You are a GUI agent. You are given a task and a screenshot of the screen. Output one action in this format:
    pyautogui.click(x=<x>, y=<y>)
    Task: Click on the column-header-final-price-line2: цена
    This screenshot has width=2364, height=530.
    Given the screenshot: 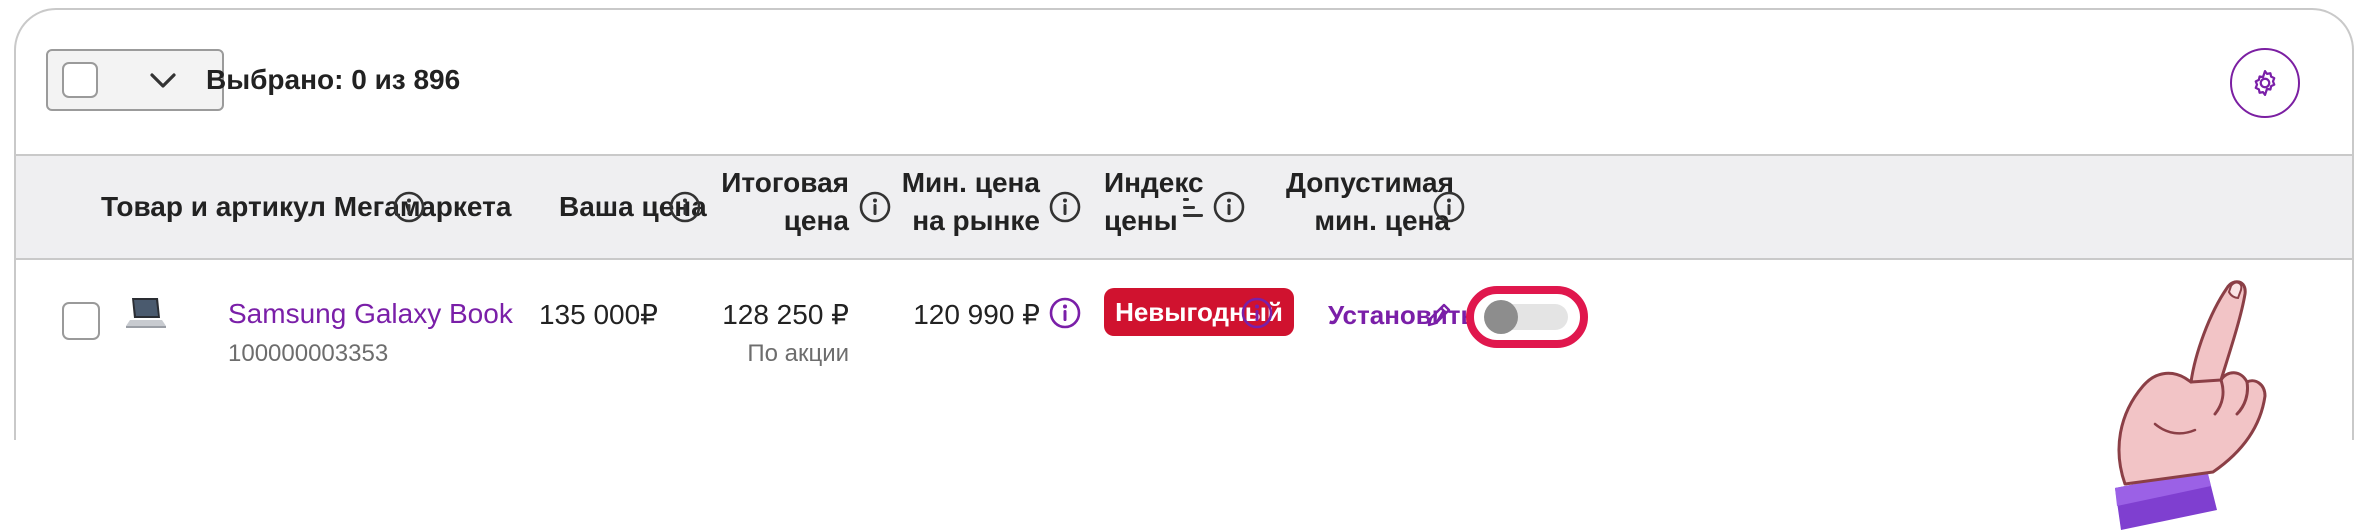 What is the action you would take?
    pyautogui.click(x=816, y=220)
    